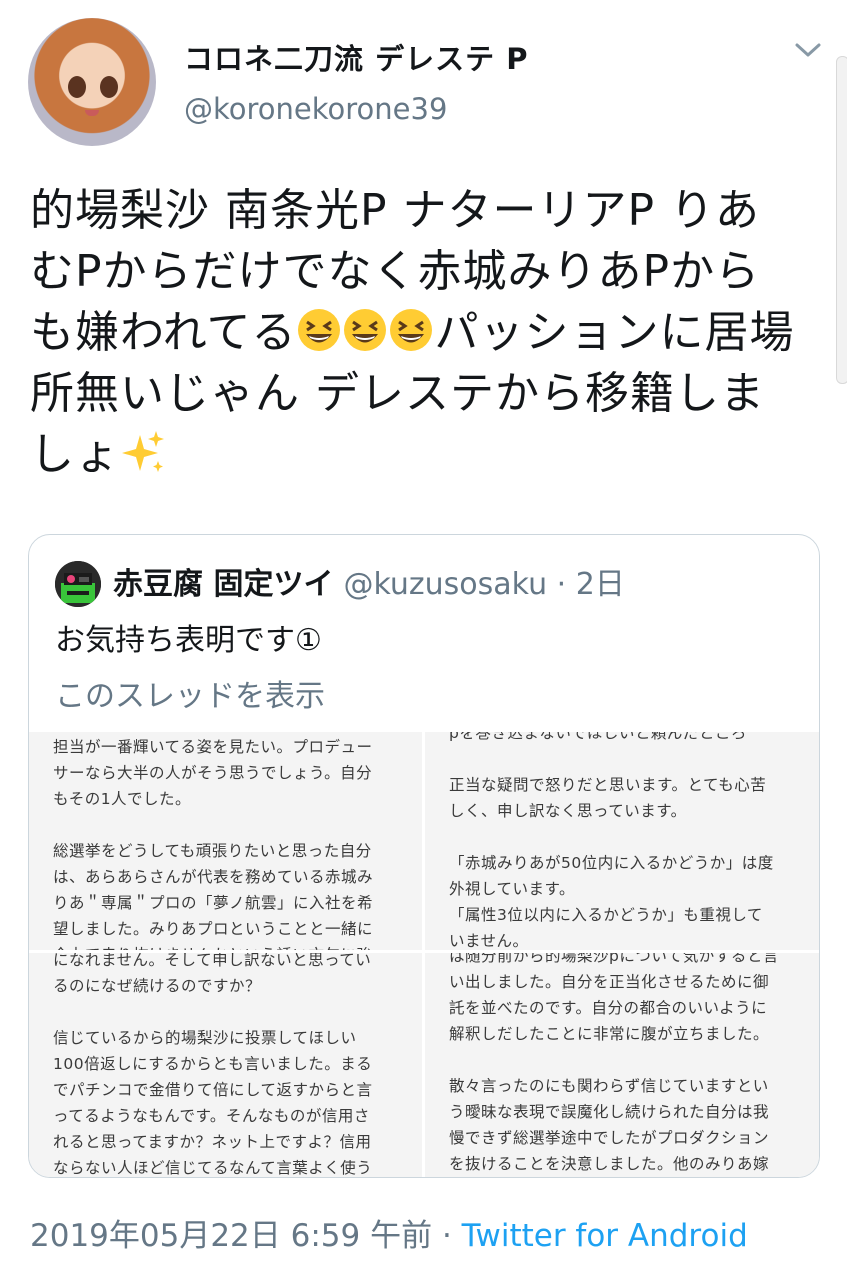 This screenshot has width=847, height=1280. What do you see at coordinates (92, 82) in the screenshot?
I see `user-avatar` at bounding box center [92, 82].